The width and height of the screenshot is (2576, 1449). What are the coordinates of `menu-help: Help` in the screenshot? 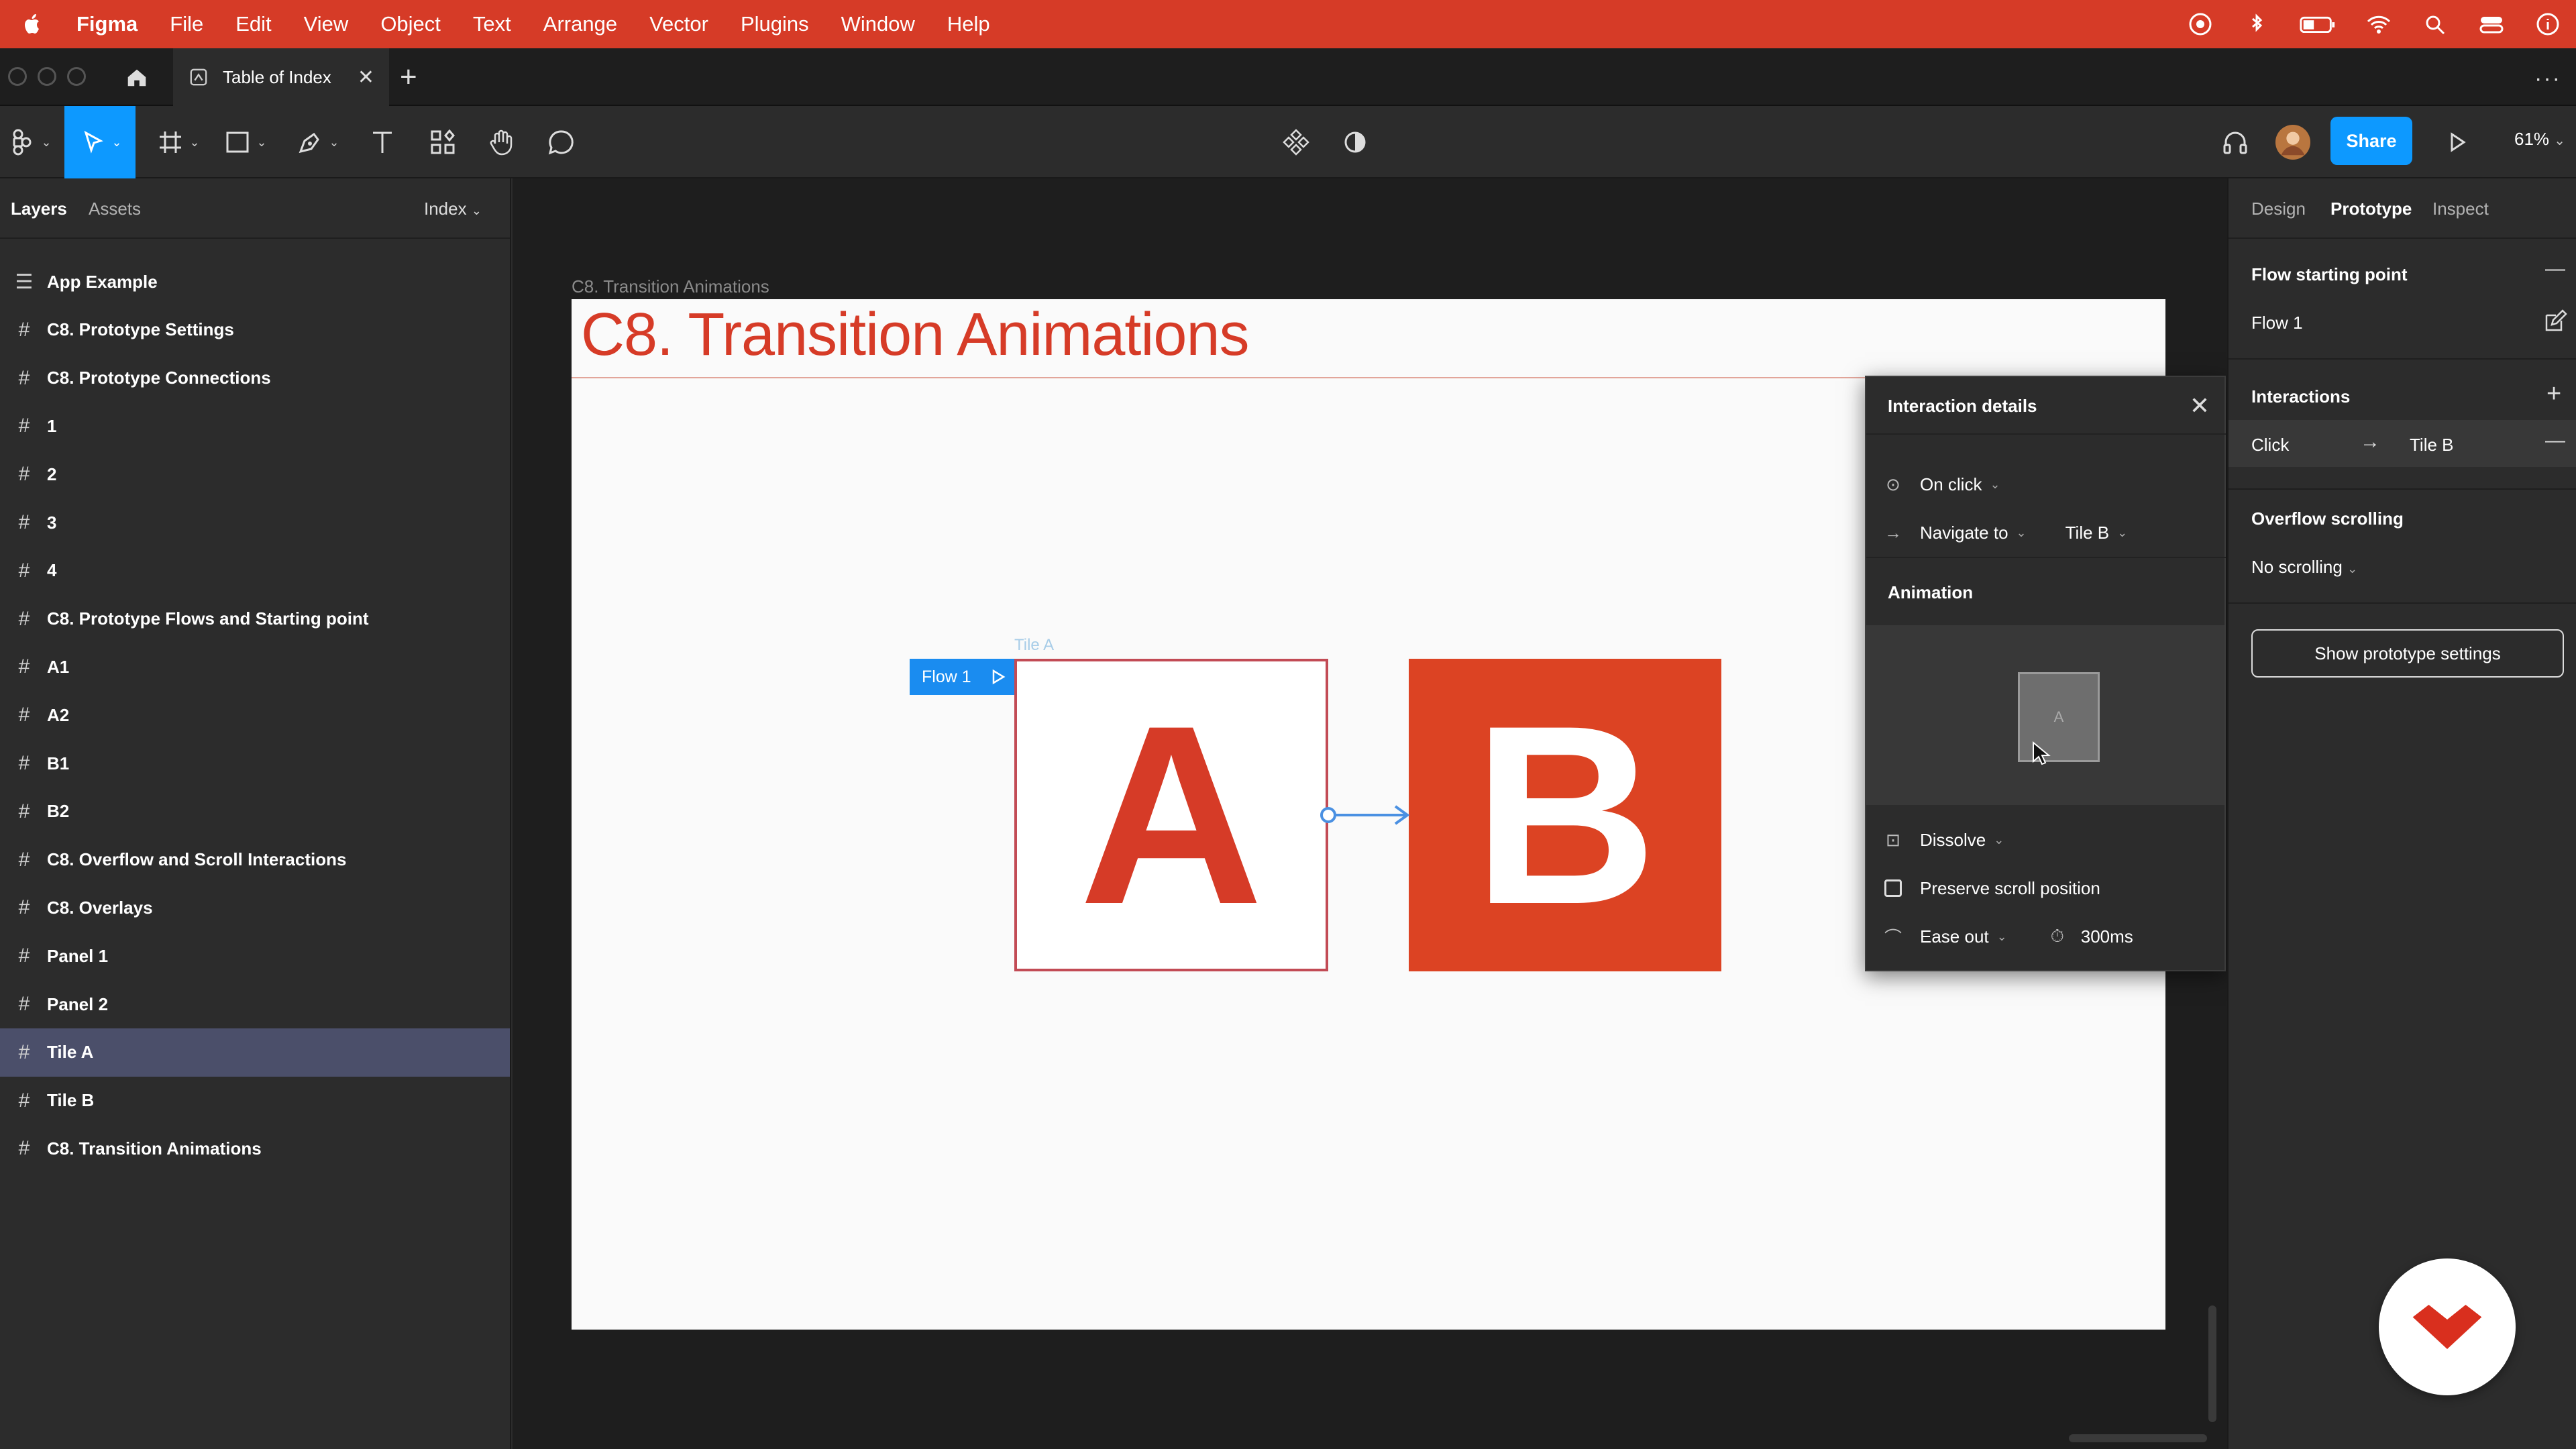 It's located at (968, 24).